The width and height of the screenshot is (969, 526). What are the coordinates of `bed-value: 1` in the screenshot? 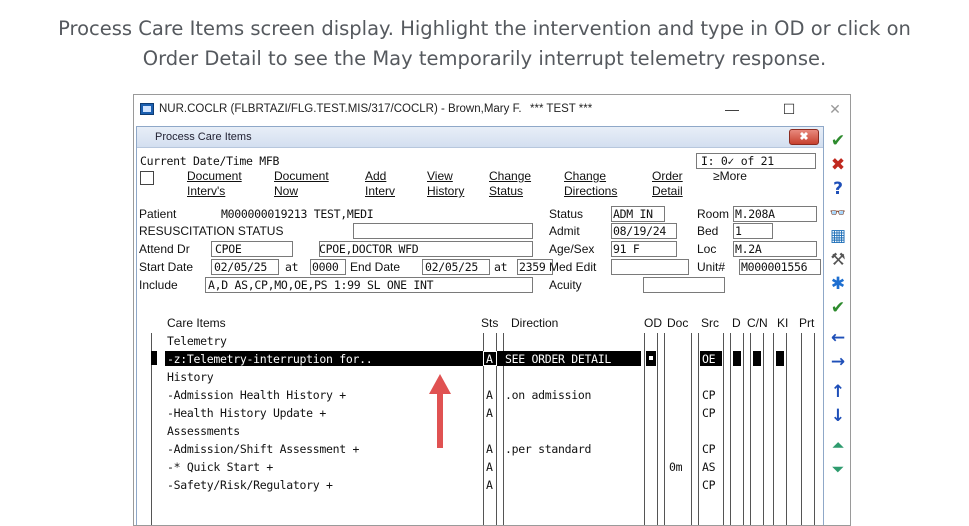 It's located at (753, 231).